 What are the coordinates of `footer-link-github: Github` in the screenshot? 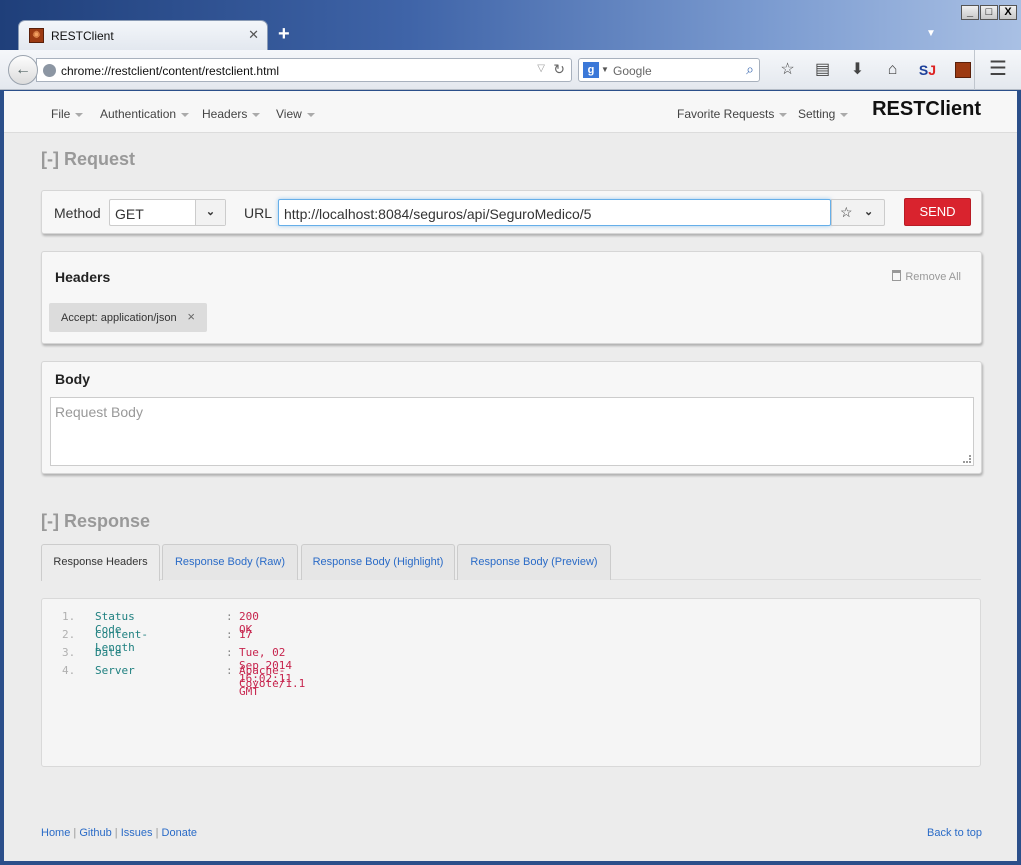 It's located at (95, 833).